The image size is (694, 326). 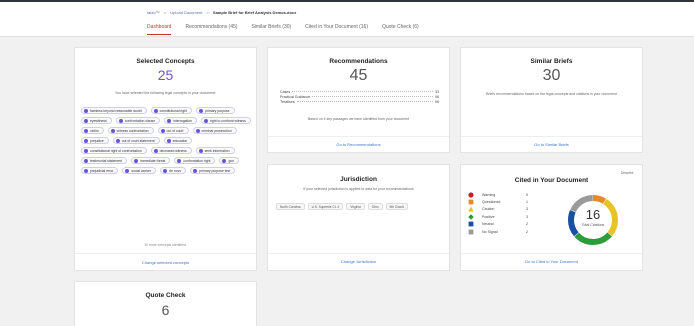 I want to click on grey-square-icon, so click(x=471, y=232).